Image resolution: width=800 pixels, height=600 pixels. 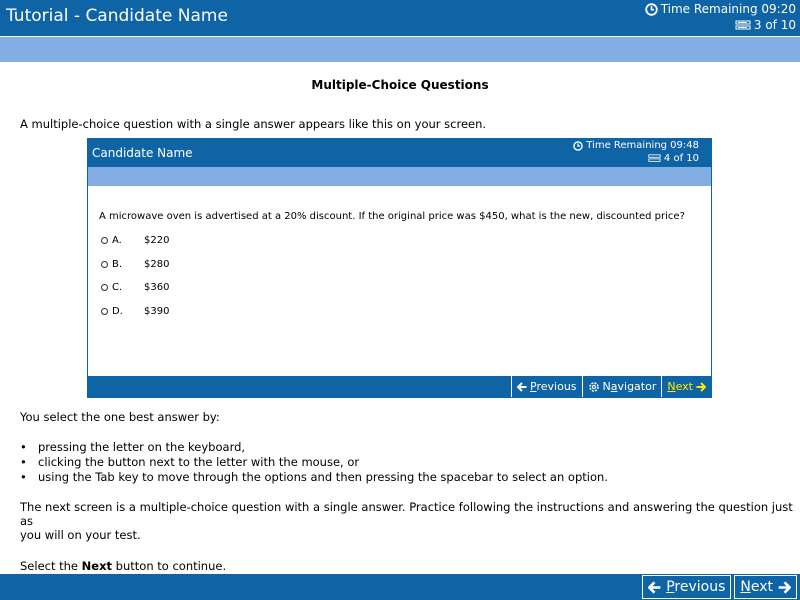 What do you see at coordinates (157, 311) in the screenshot?
I see `option-value: $390` at bounding box center [157, 311].